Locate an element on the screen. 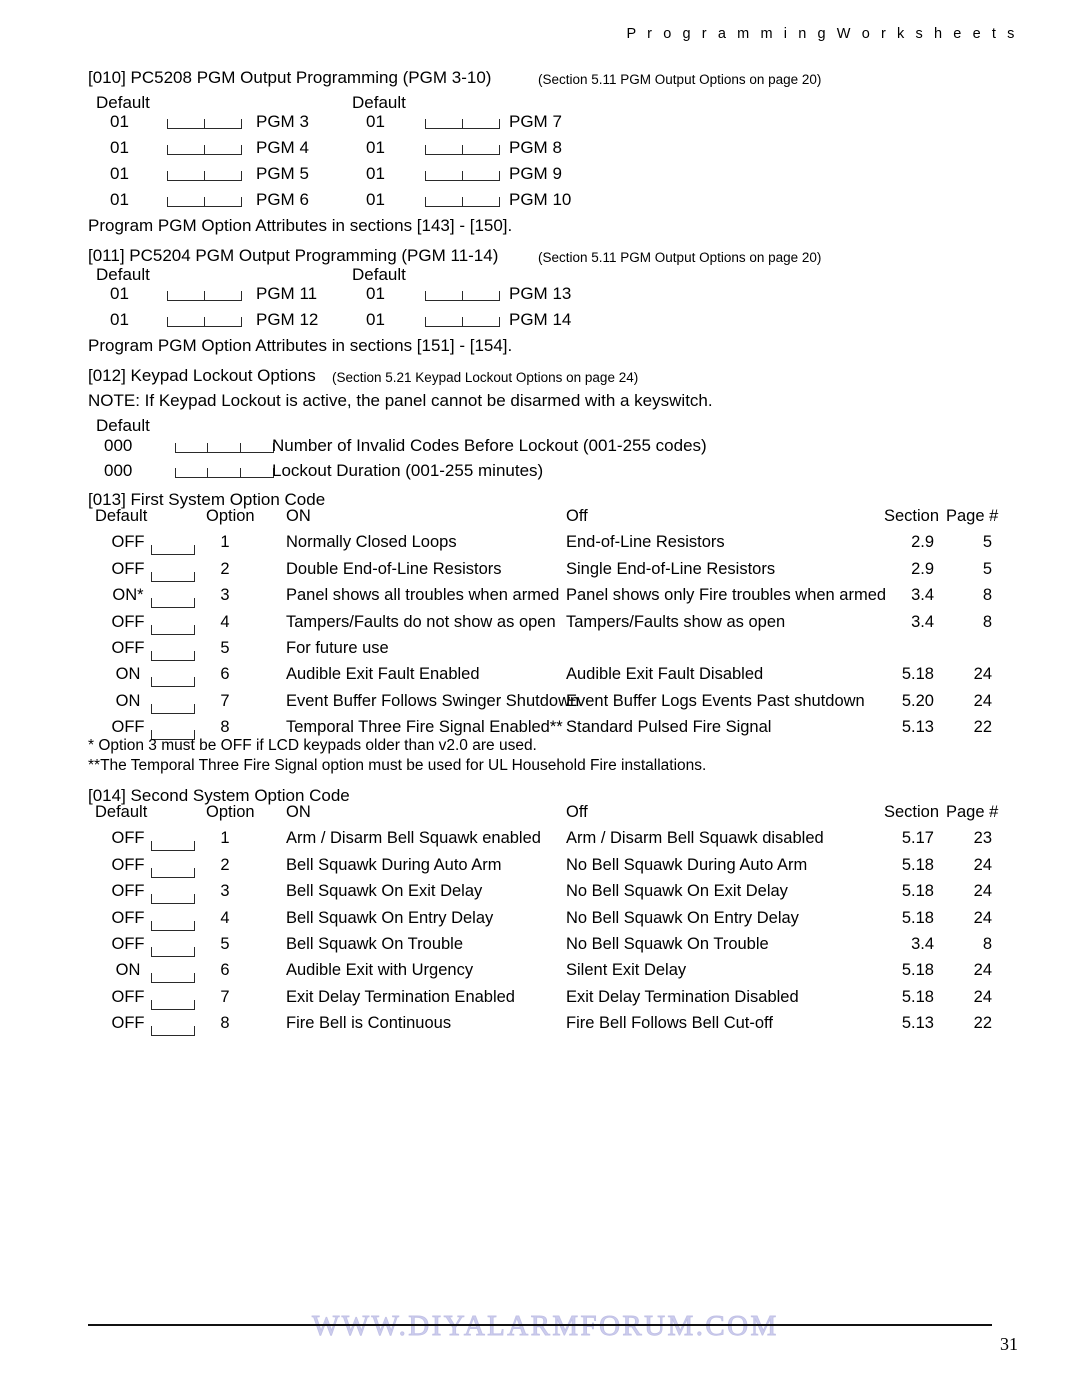 This screenshot has height=1397, width=1080. row-off: Tampers/Faults show as open is located at coordinates (676, 621).